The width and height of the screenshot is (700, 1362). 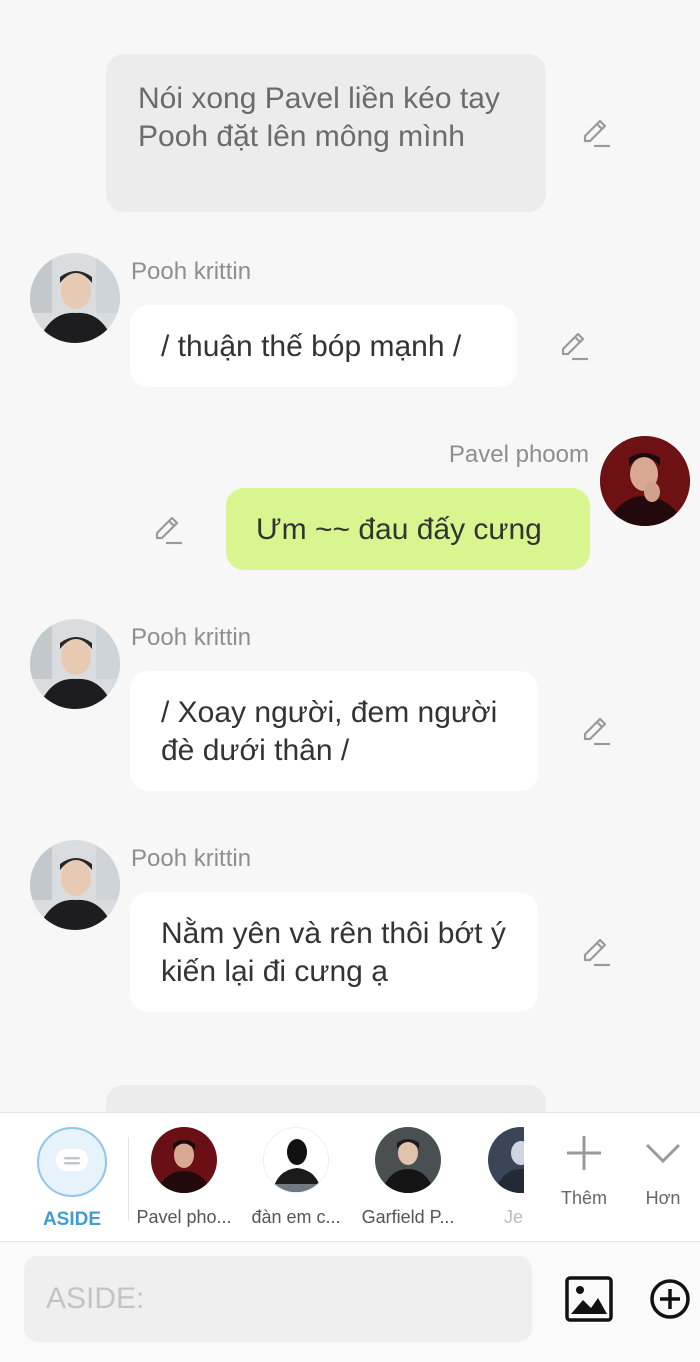 What do you see at coordinates (399, 529) in the screenshot?
I see `message-text: Ưm ~~ đau đấy cưng` at bounding box center [399, 529].